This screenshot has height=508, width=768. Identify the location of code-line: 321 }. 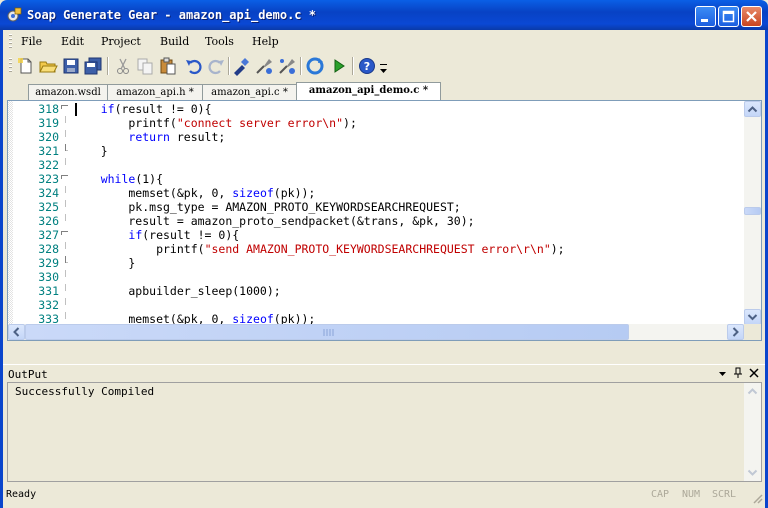
(377, 151).